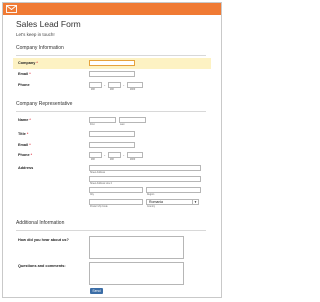 The height and width of the screenshot is (302, 320). Describe the element at coordinates (135, 155) in the screenshot. I see `rep-phone-line-input` at that location.